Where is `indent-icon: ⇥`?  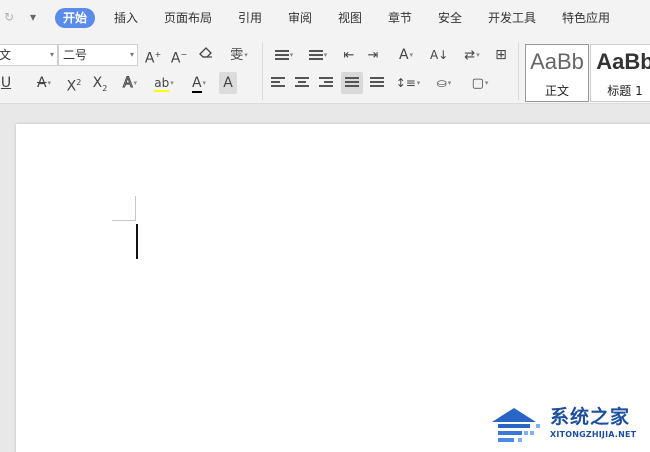 indent-icon: ⇥ is located at coordinates (373, 55).